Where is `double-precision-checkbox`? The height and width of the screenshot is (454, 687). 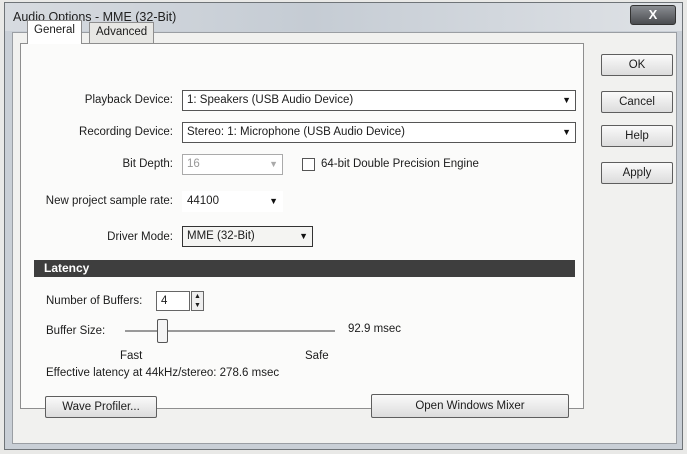
double-precision-checkbox is located at coordinates (308, 164).